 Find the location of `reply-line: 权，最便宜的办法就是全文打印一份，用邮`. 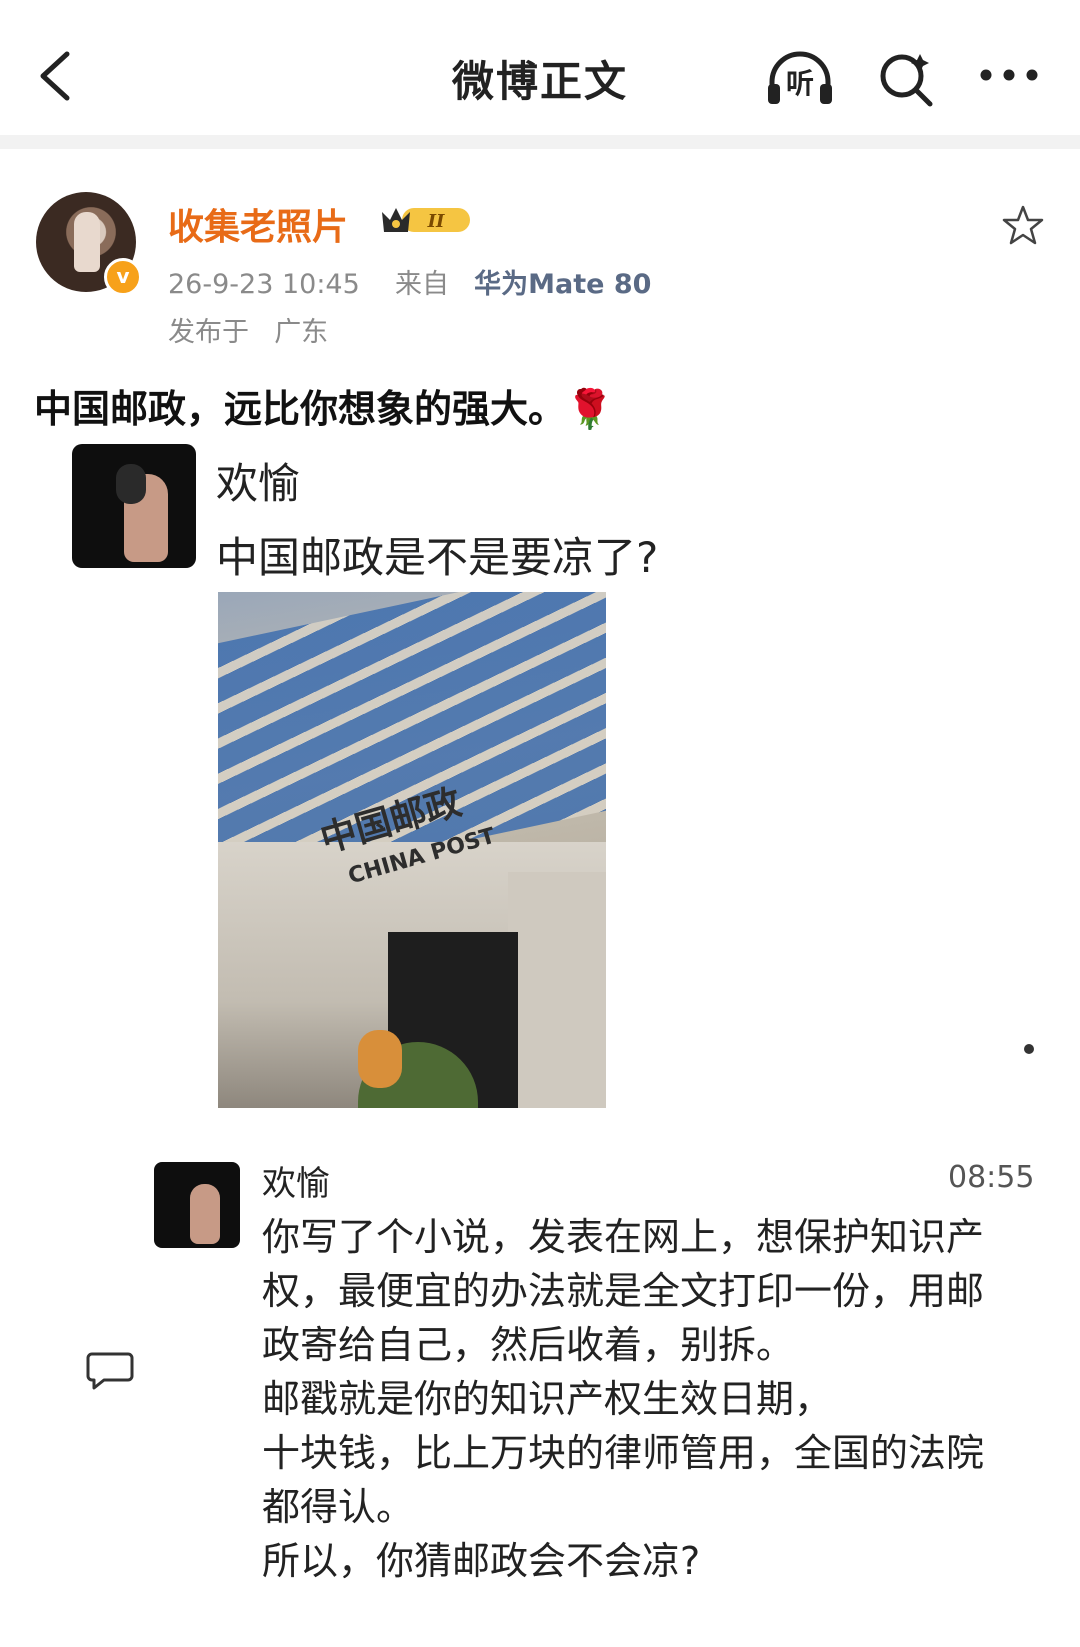

reply-line: 权，最便宜的办法就是全文打印一份，用邮 is located at coordinates (623, 1291).